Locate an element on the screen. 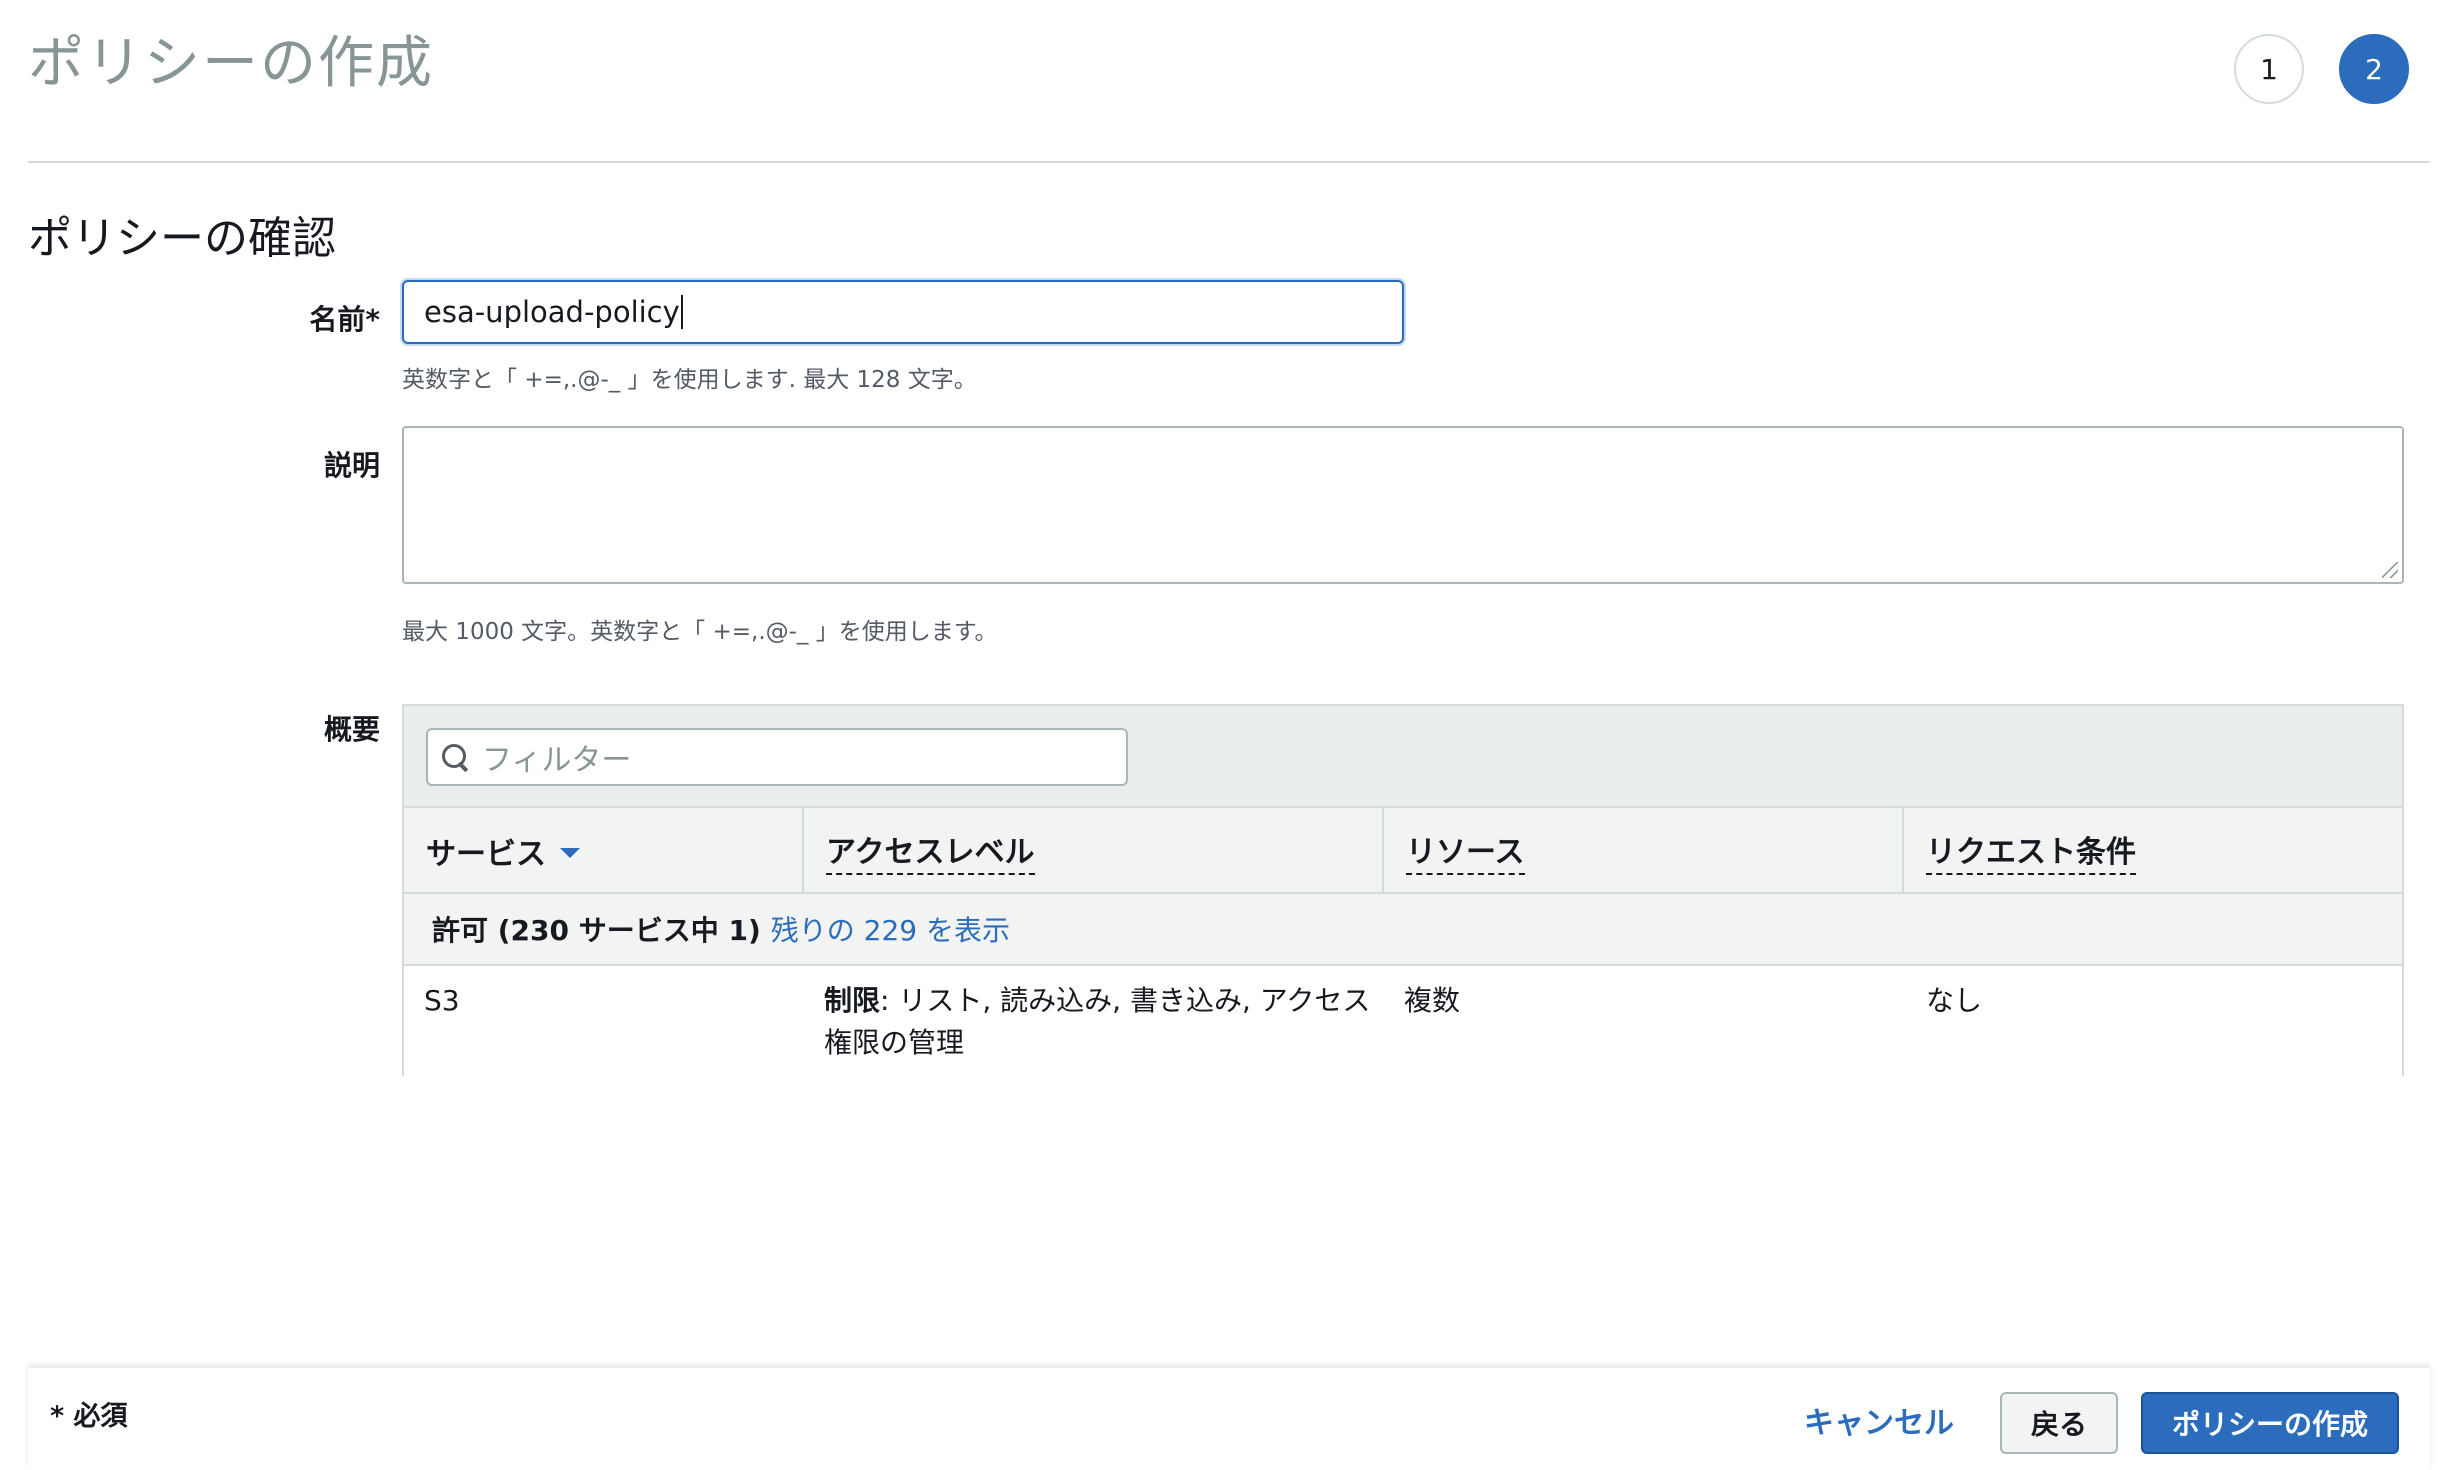  back-button: 戻る is located at coordinates (2059, 1423).